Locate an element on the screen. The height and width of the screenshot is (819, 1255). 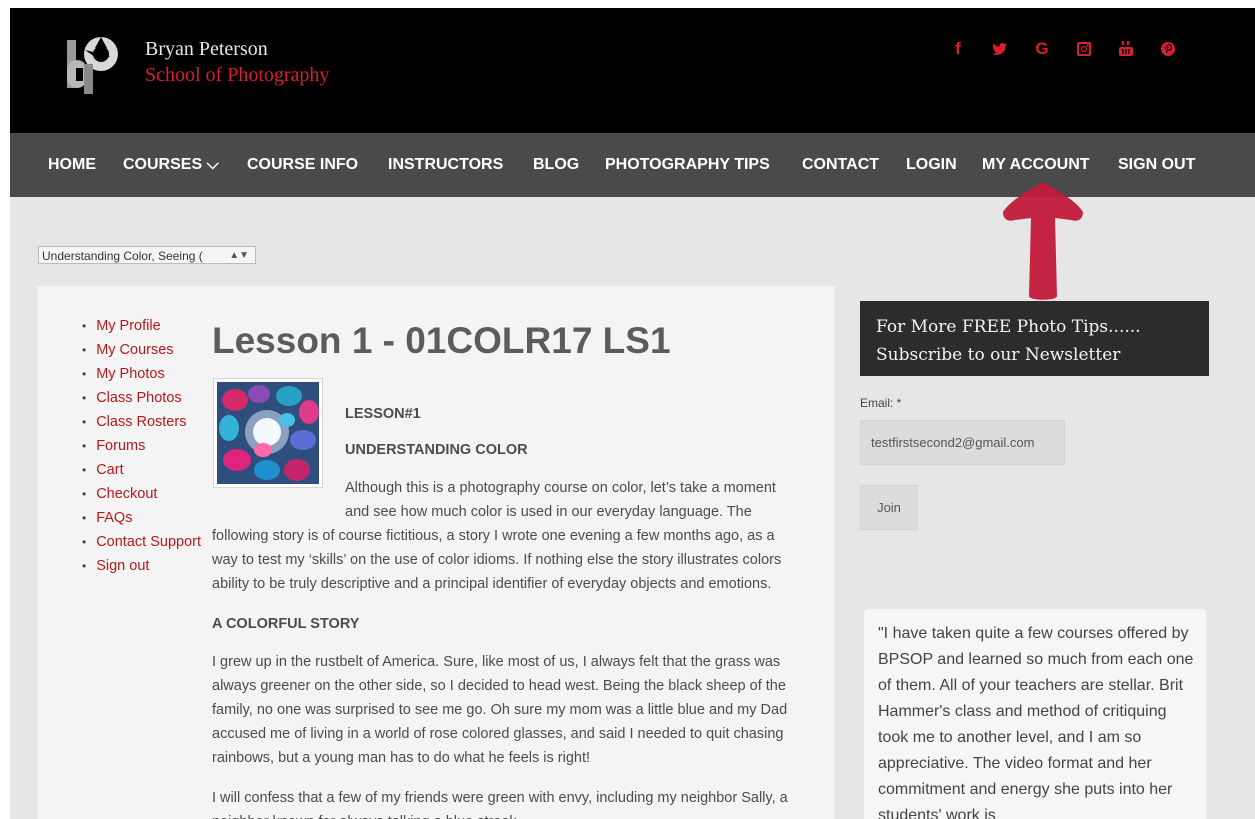
email-label: Email: * is located at coordinates (881, 403).